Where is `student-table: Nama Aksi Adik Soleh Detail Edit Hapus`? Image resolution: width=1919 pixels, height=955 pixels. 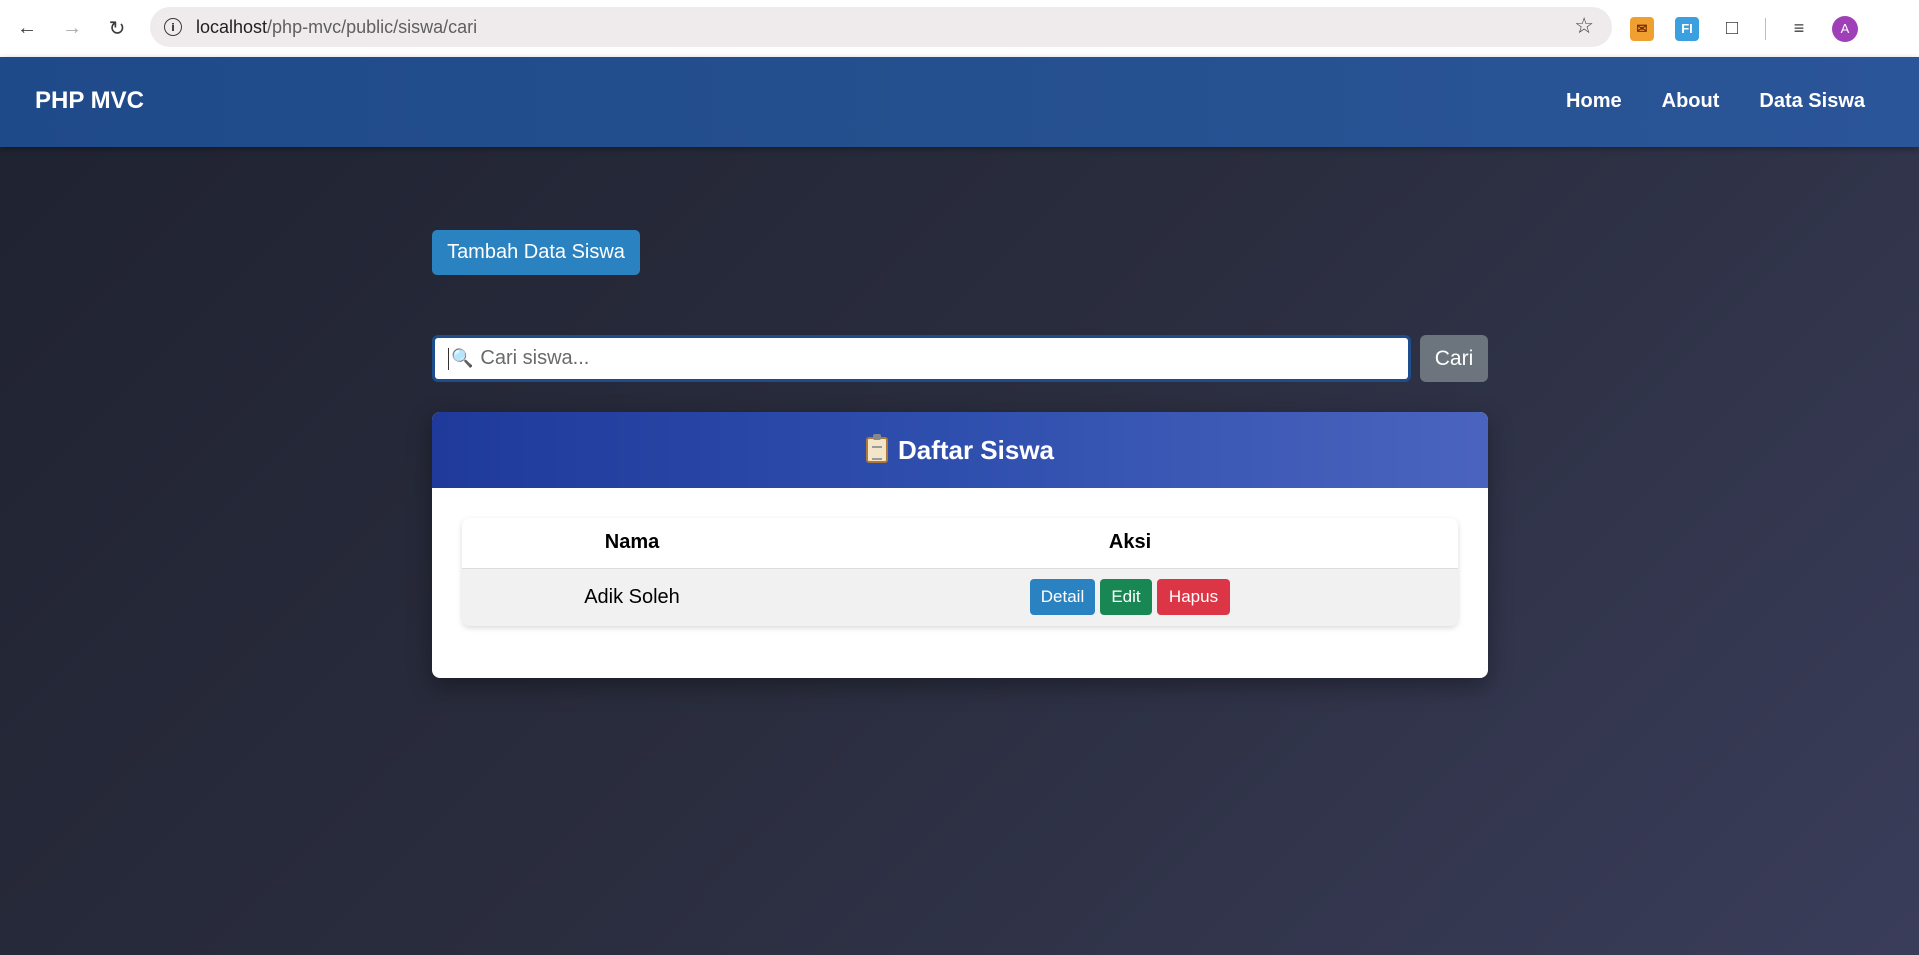
student-table: Nama Aksi Adik Soleh Detail Edit Hapus is located at coordinates (960, 572).